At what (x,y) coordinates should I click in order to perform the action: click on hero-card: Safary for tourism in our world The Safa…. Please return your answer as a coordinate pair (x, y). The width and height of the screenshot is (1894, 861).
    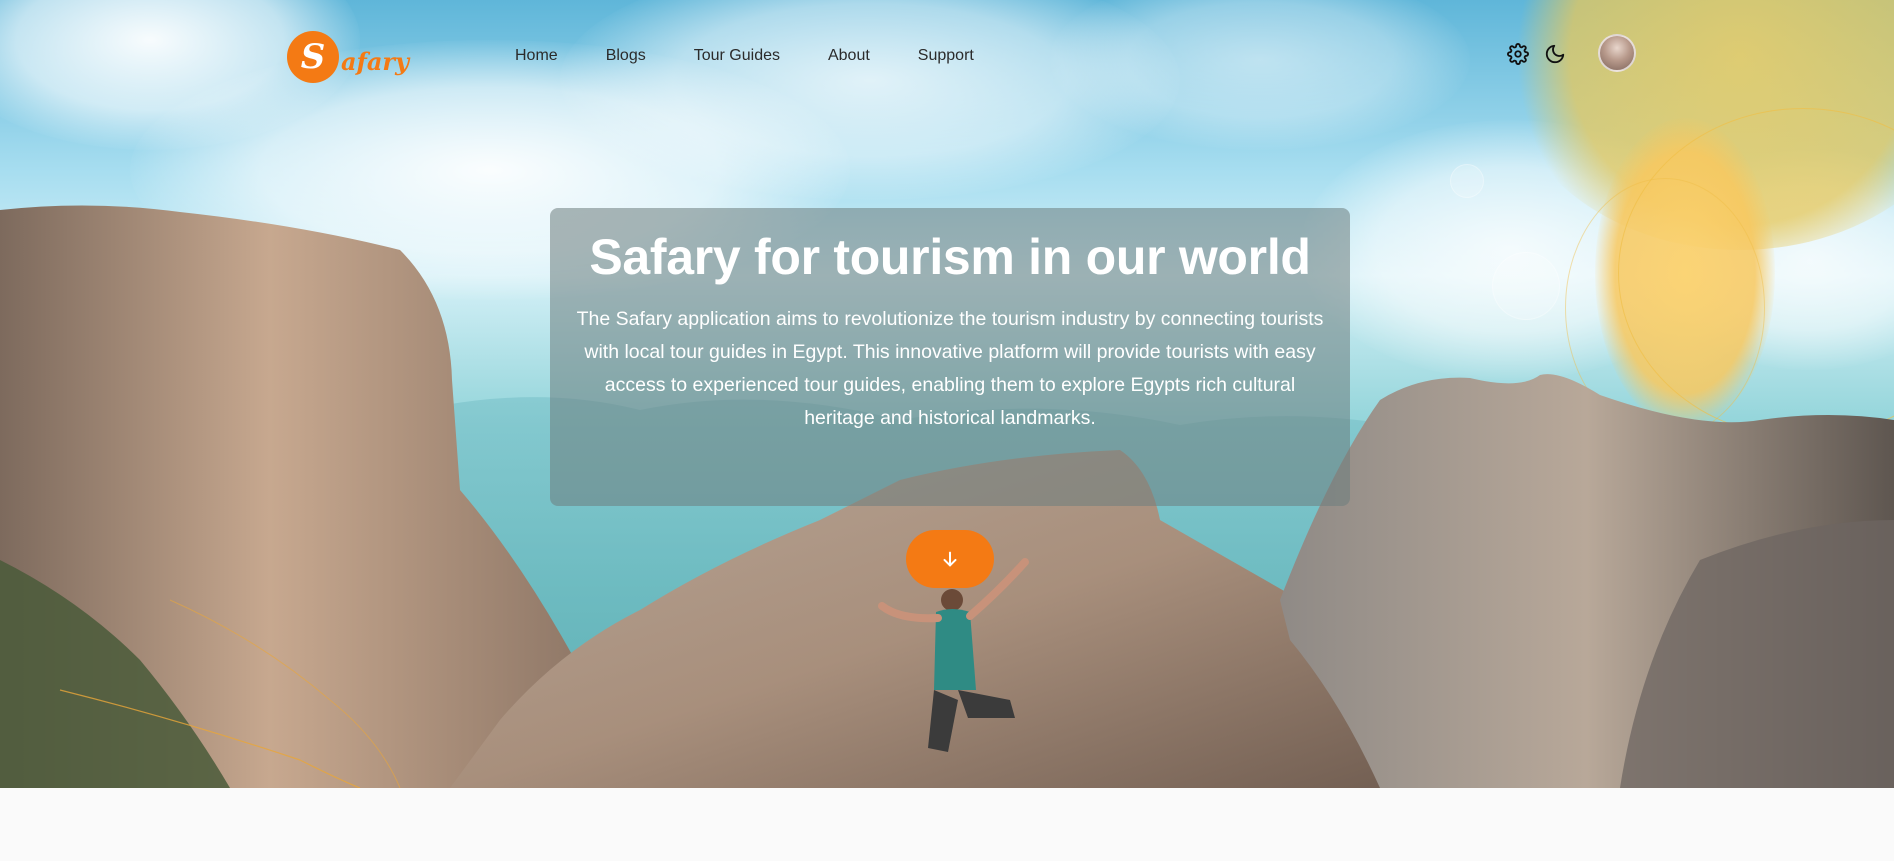
    Looking at the image, I should click on (950, 357).